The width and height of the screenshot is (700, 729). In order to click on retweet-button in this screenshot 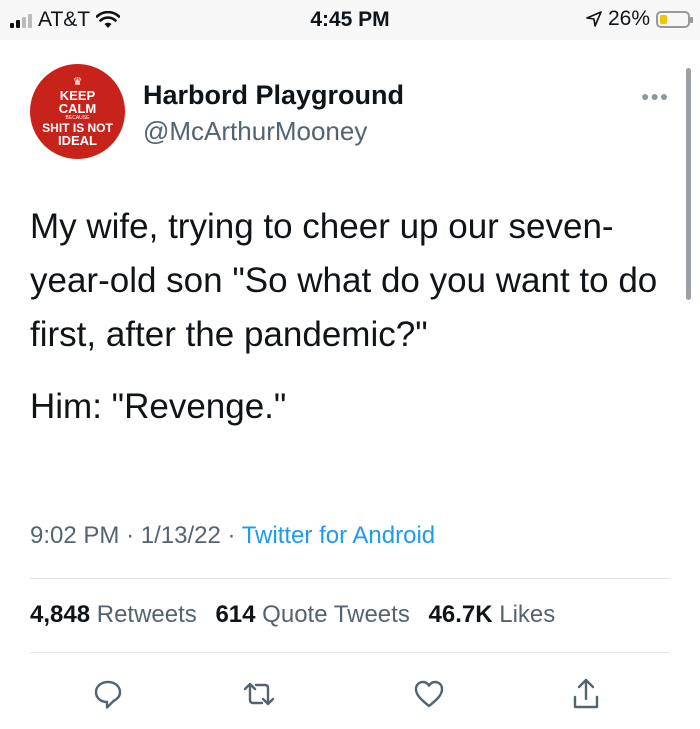, I will do `click(259, 694)`.